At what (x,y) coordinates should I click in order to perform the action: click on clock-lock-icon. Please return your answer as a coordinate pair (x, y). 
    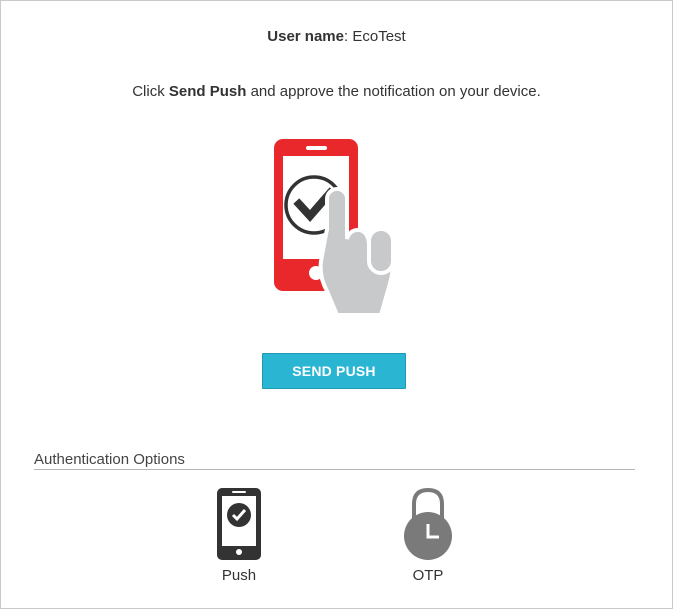
    Looking at the image, I should click on (428, 523).